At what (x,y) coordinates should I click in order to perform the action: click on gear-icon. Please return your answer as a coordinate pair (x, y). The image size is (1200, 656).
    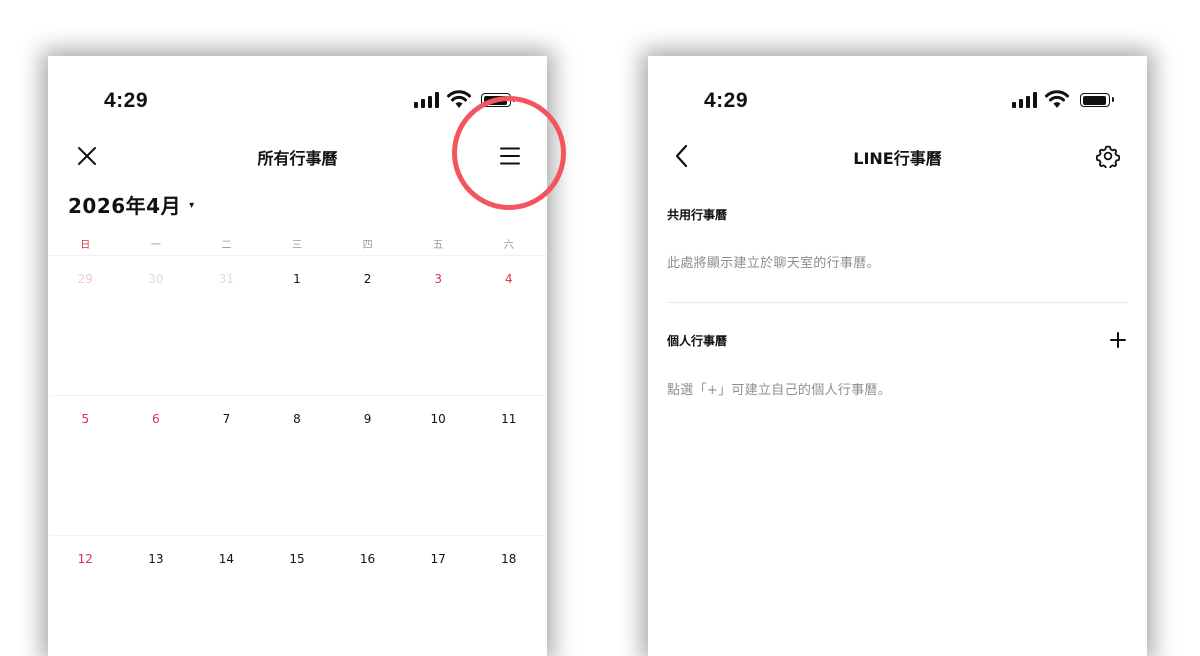
    Looking at the image, I should click on (1108, 156).